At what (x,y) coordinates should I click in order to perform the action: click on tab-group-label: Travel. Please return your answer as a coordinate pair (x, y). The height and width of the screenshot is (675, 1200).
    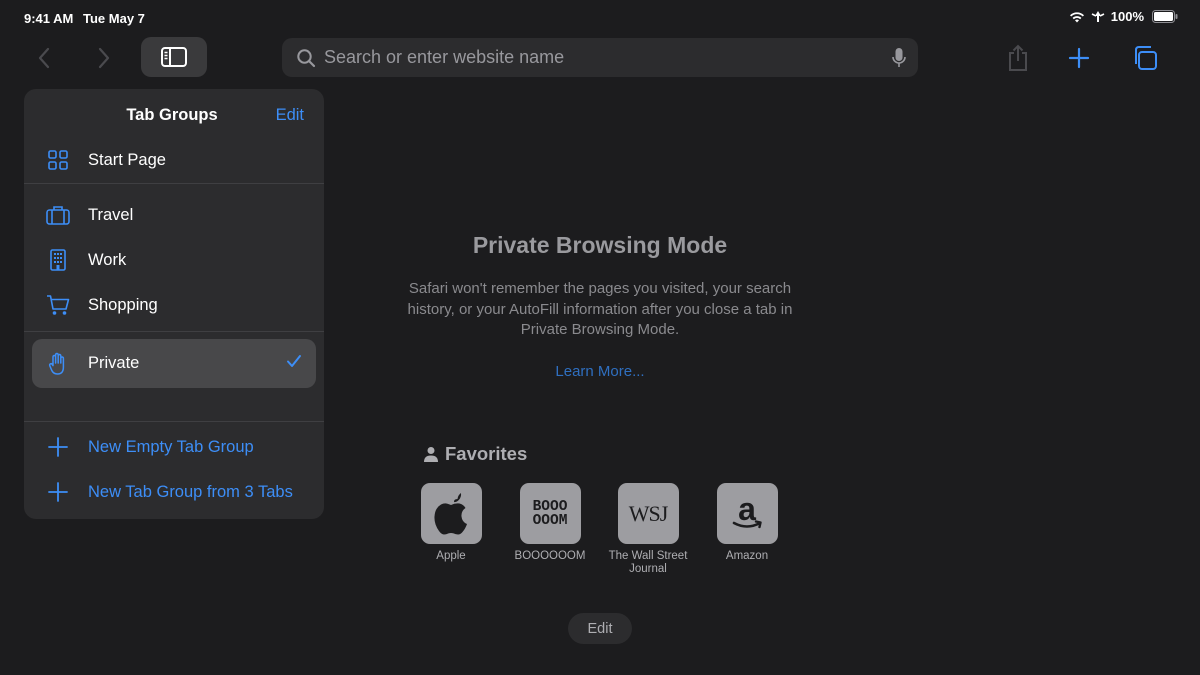
    Looking at the image, I should click on (111, 214).